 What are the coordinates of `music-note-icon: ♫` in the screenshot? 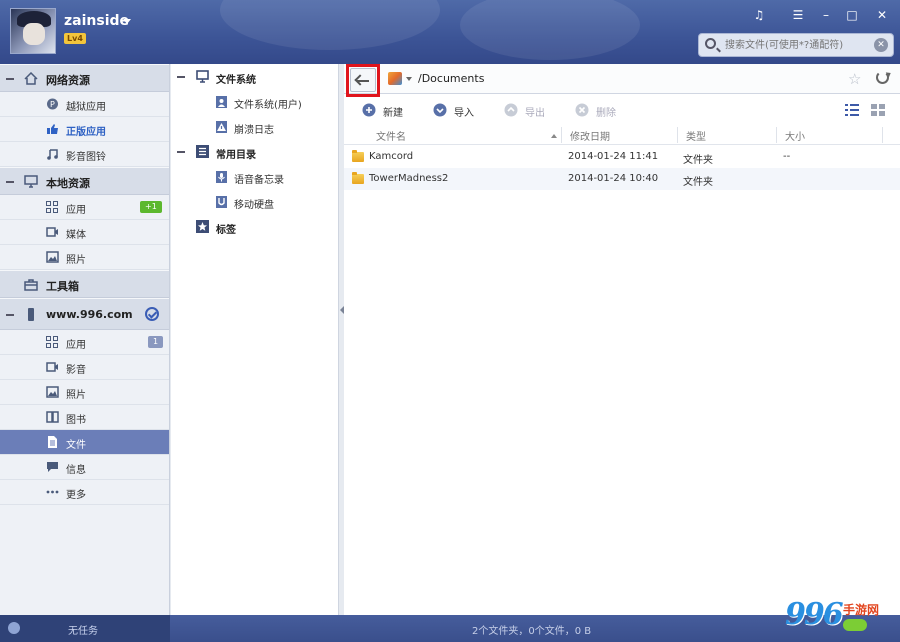 It's located at (759, 15).